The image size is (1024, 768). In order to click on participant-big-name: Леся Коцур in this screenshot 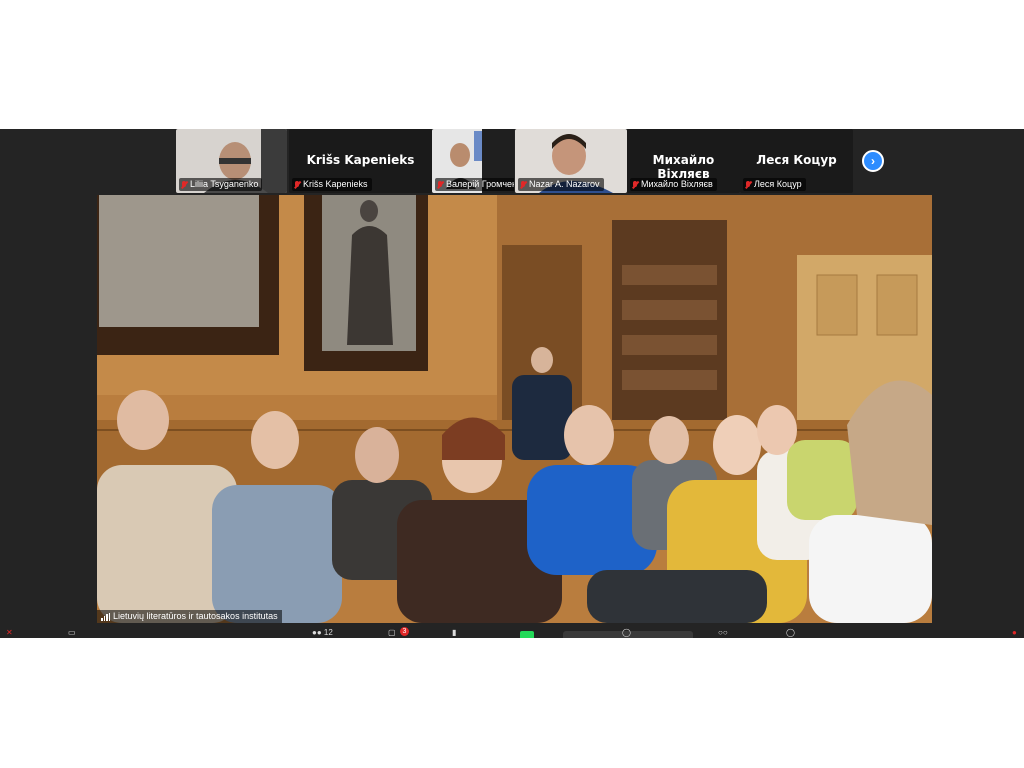, I will do `click(796, 160)`.